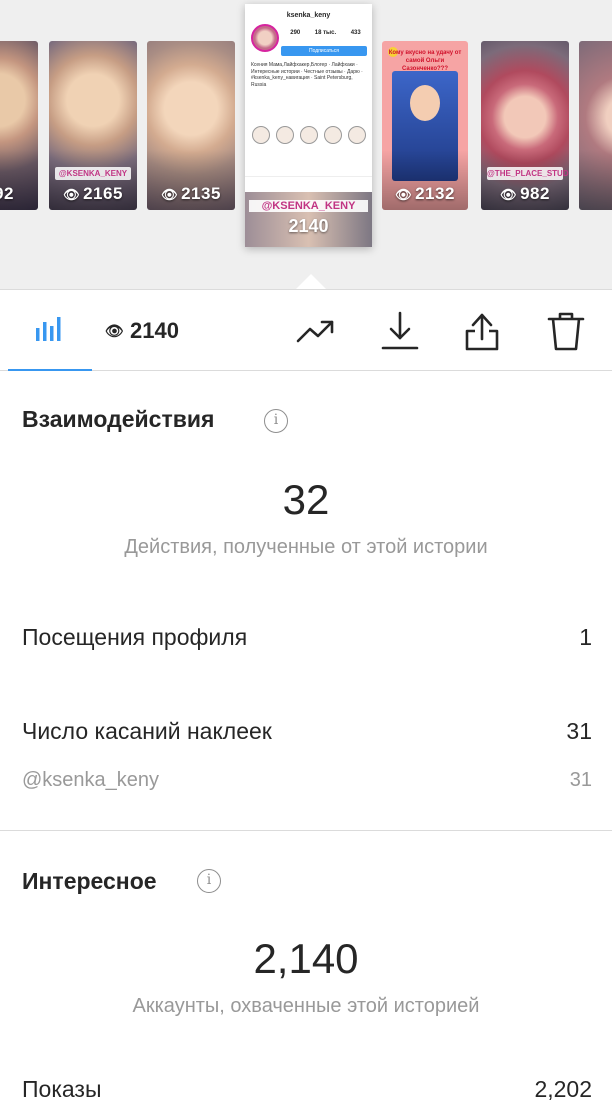 This screenshot has width=612, height=1120. I want to click on profile-tabs, so click(308, 181).